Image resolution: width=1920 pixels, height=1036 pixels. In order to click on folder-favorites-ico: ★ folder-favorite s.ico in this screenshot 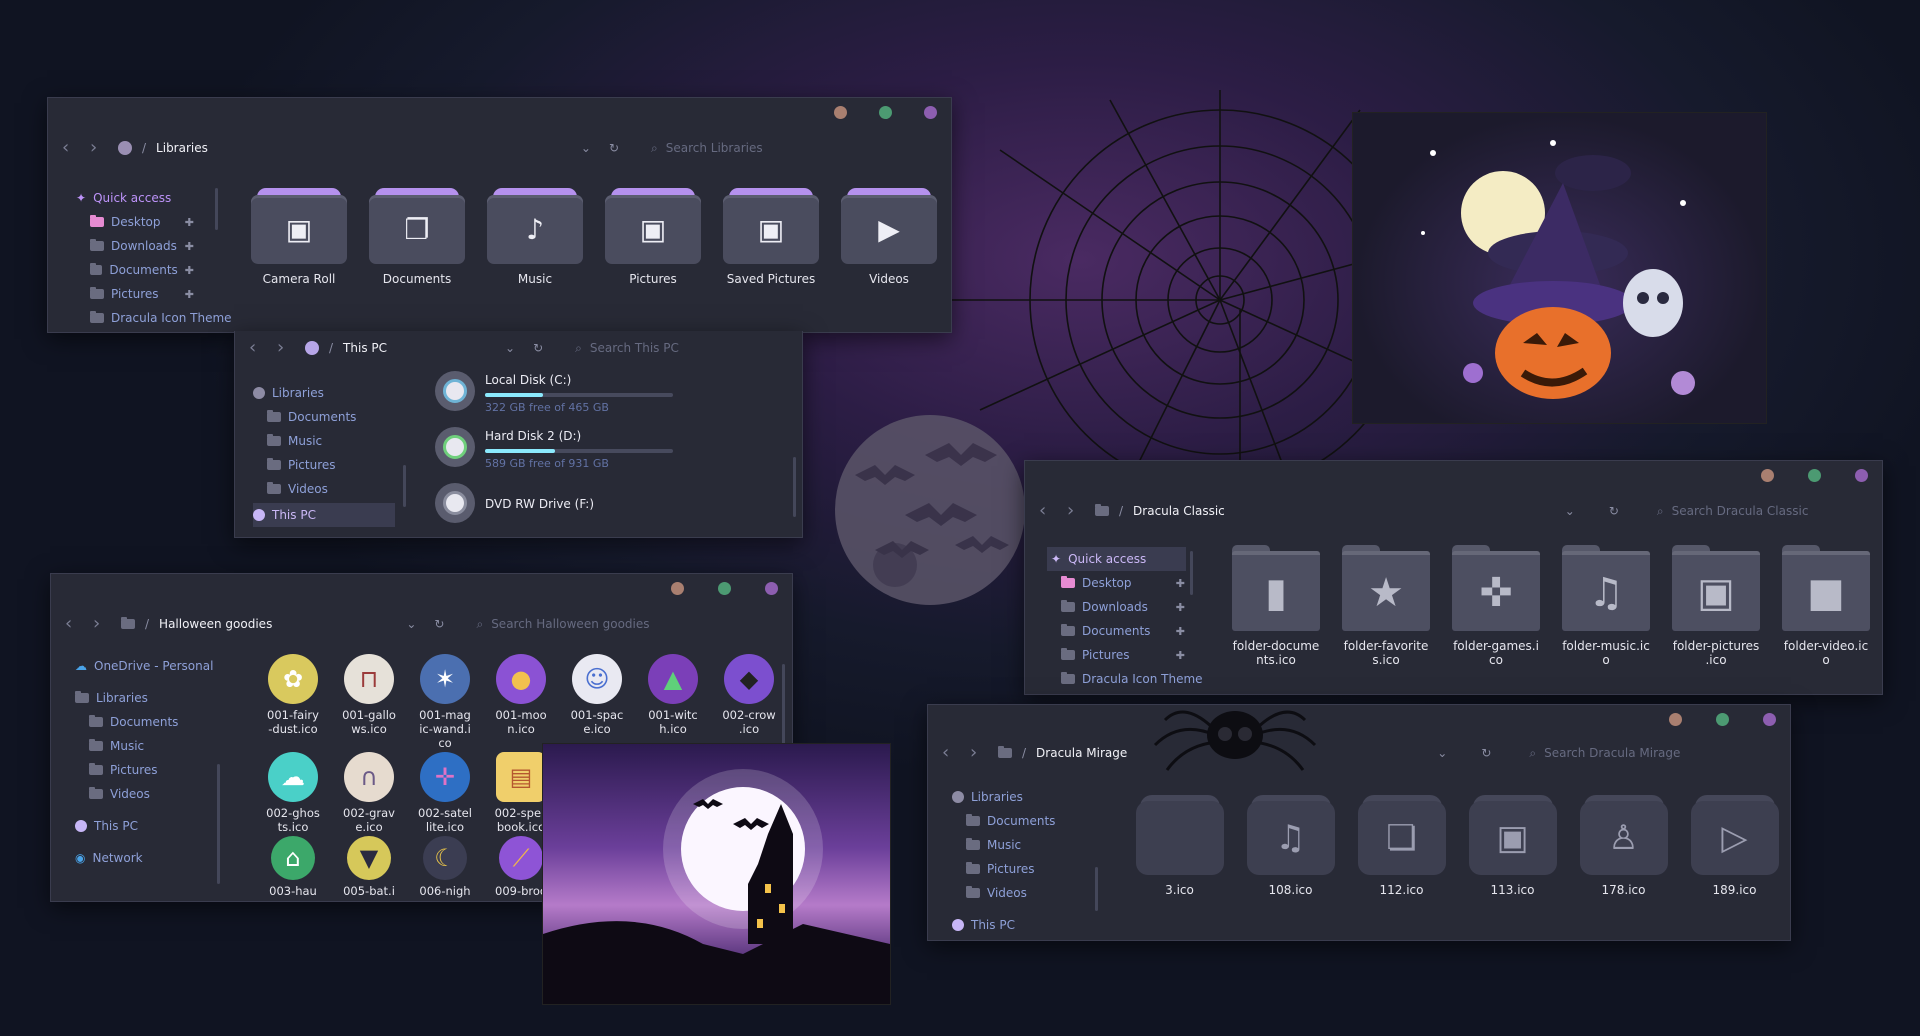, I will do `click(1386, 606)`.